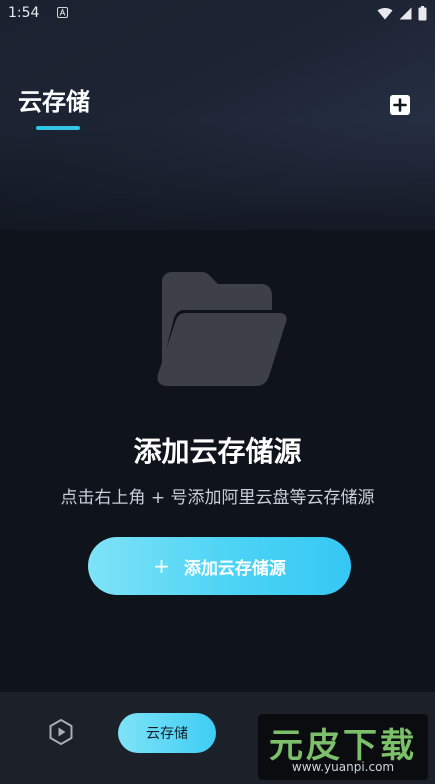 Image resolution: width=435 pixels, height=784 pixels. Describe the element at coordinates (400, 105) in the screenshot. I see `plus-square-icon` at that location.